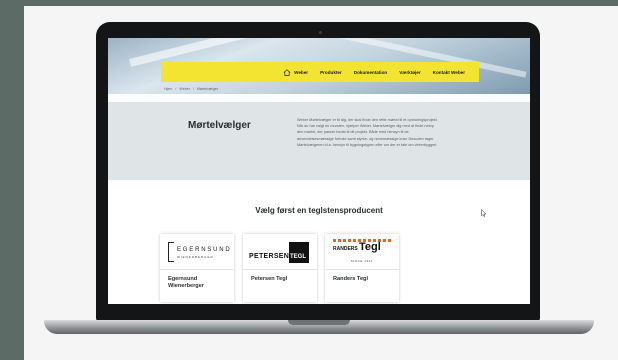 This screenshot has width=618, height=360. What do you see at coordinates (484, 213) in the screenshot?
I see `mouse-cursor-icon` at bounding box center [484, 213].